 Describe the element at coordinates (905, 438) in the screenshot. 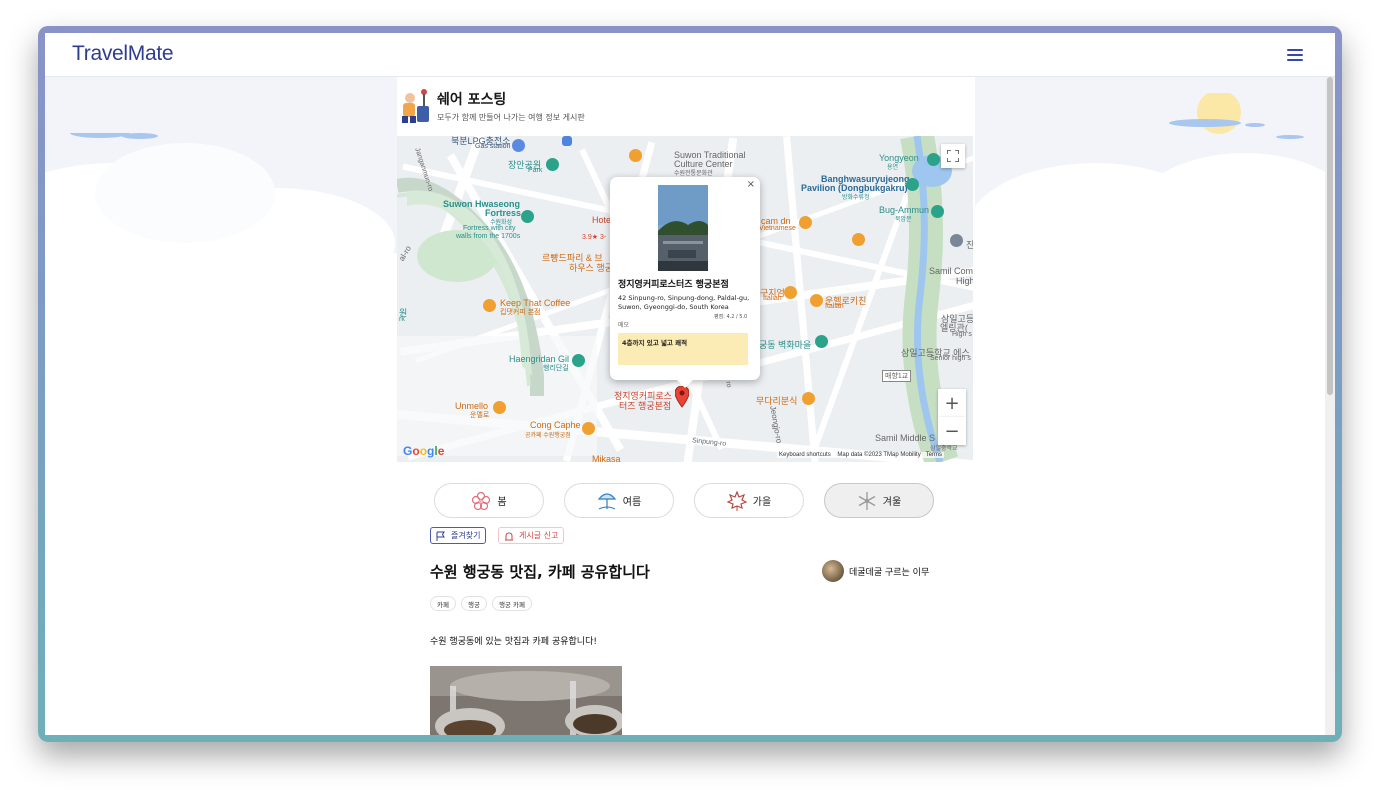

I see `map-label: Samil Middle S` at that location.